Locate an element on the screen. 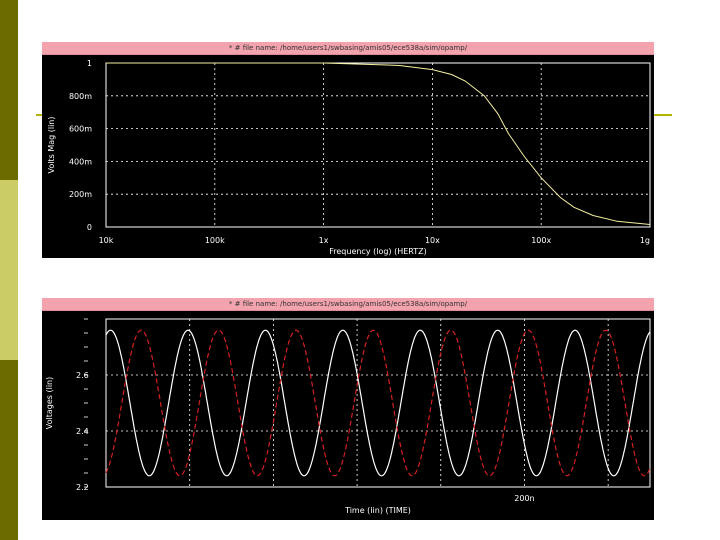 This screenshot has height=540, width=720. y-tick-label: 0 is located at coordinates (89, 227).